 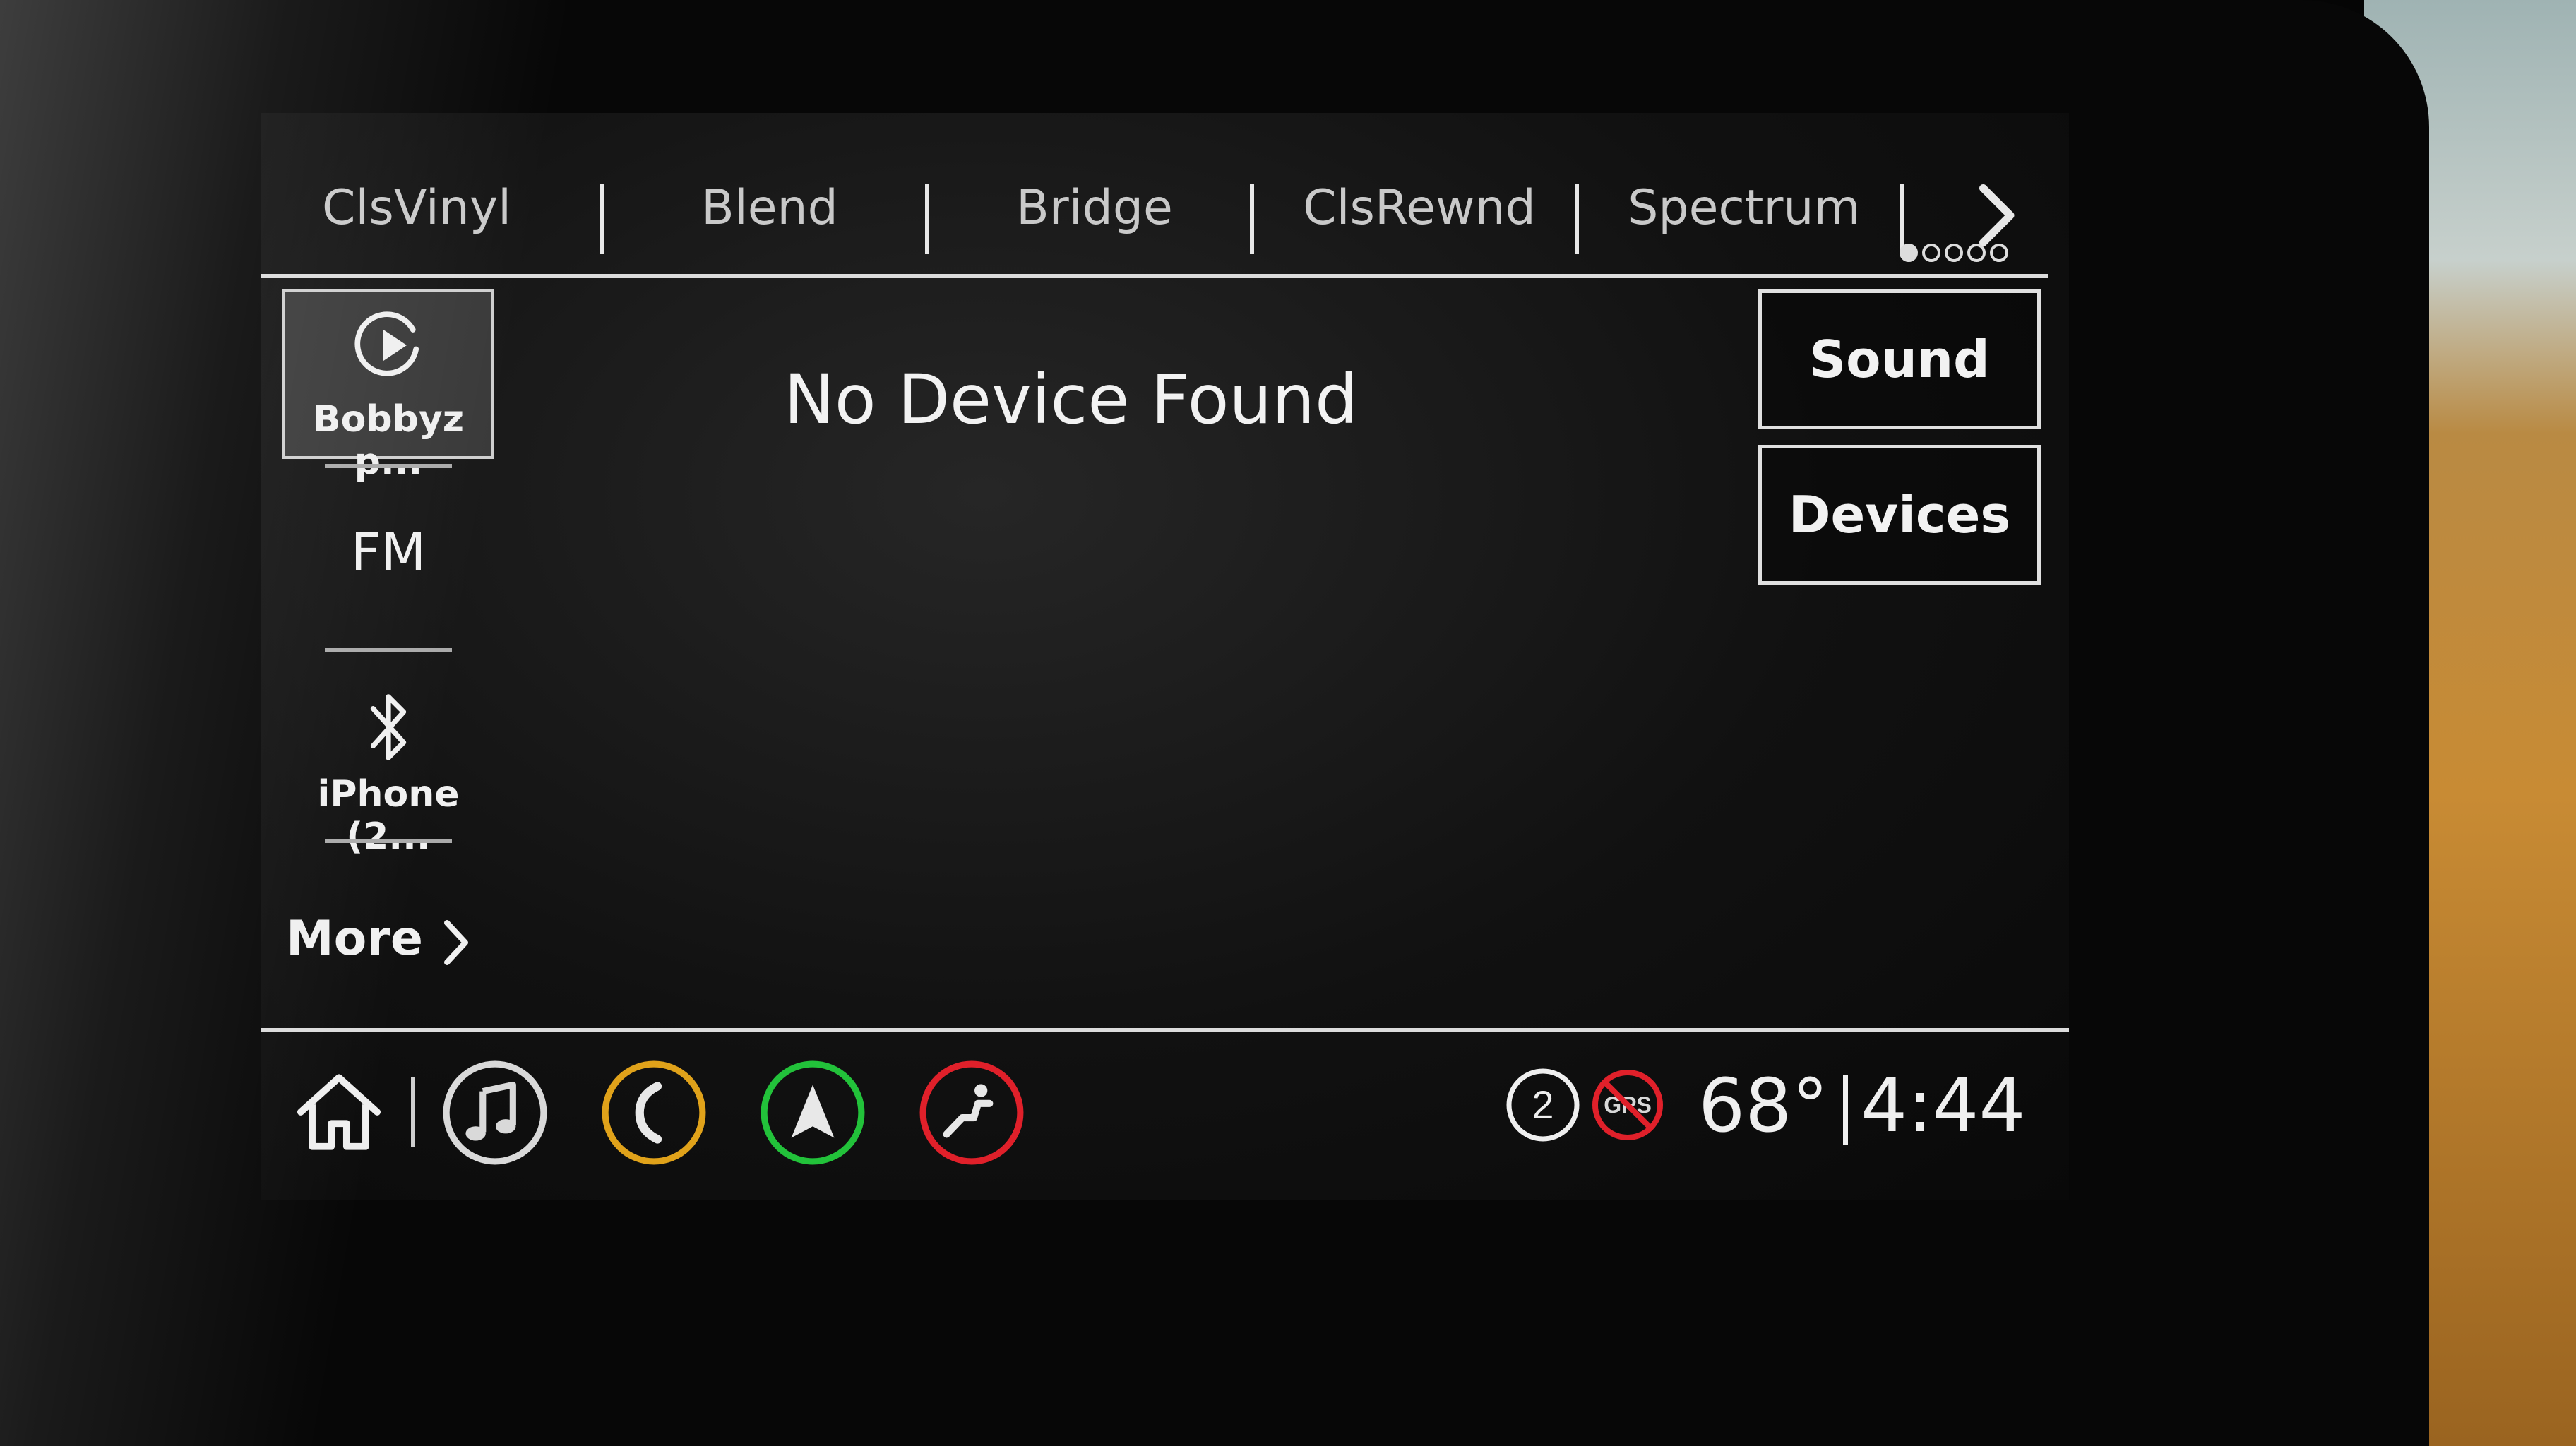 What do you see at coordinates (1627, 1105) in the screenshot?
I see `gps-unavailable-icon: GPS` at bounding box center [1627, 1105].